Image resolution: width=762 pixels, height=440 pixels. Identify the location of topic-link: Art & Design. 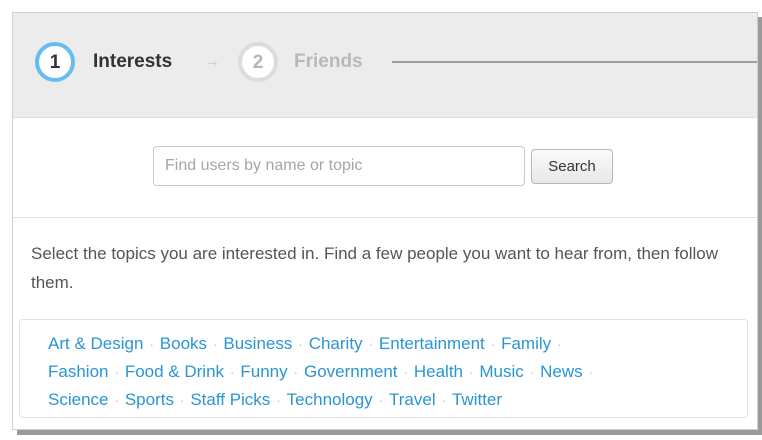
(95, 343).